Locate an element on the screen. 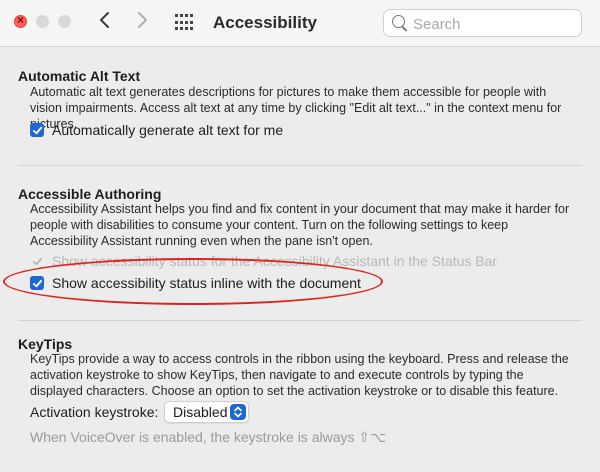 This screenshot has width=600, height=472. activation-row: Activation keystroke: is located at coordinates (94, 412).